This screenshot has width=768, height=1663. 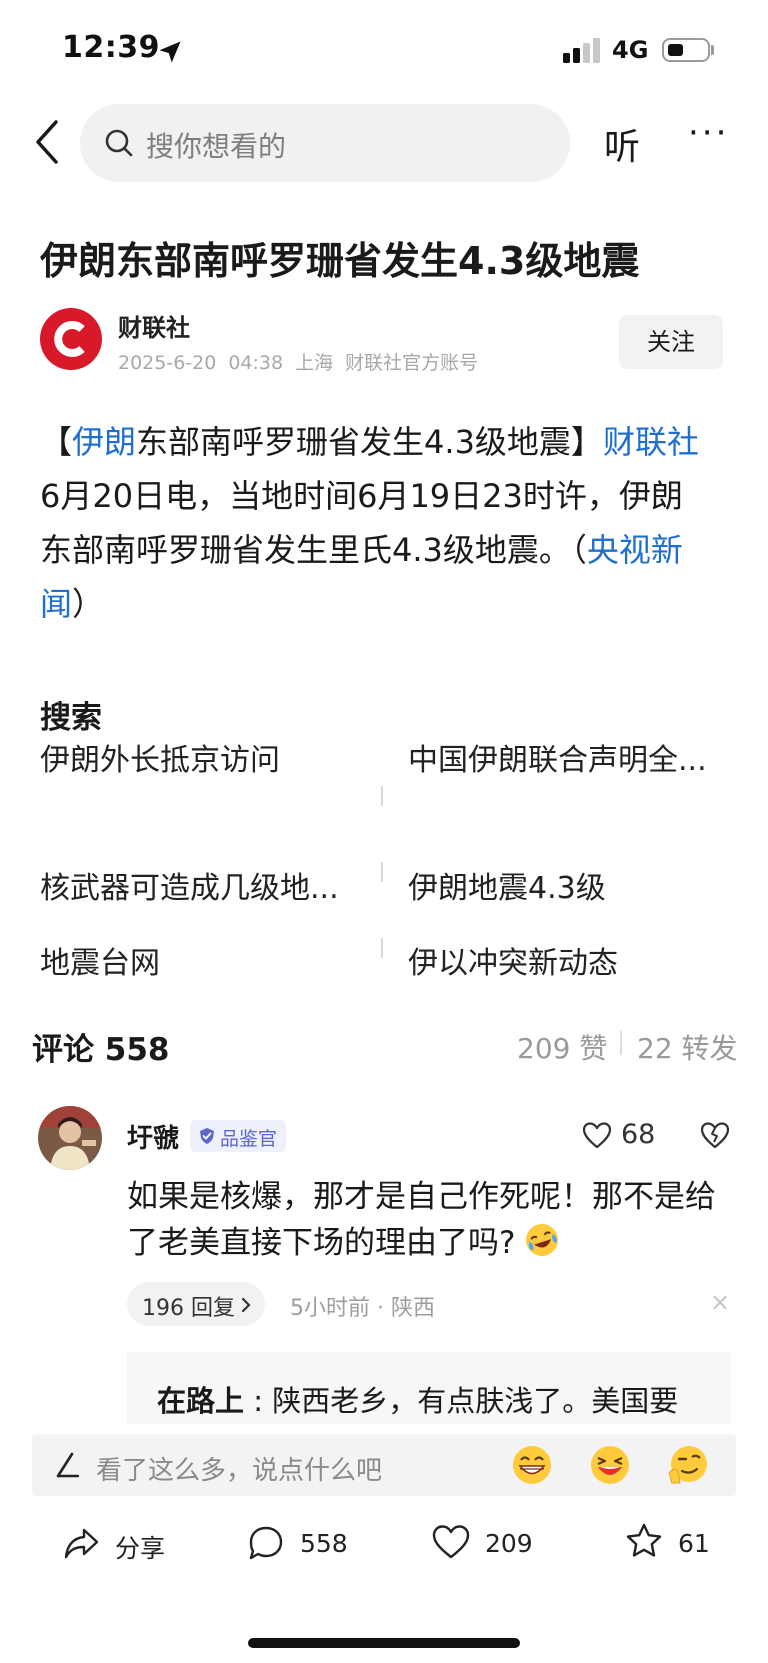 What do you see at coordinates (542, 1240) in the screenshot?
I see `laugh-cry-emoji-icon` at bounding box center [542, 1240].